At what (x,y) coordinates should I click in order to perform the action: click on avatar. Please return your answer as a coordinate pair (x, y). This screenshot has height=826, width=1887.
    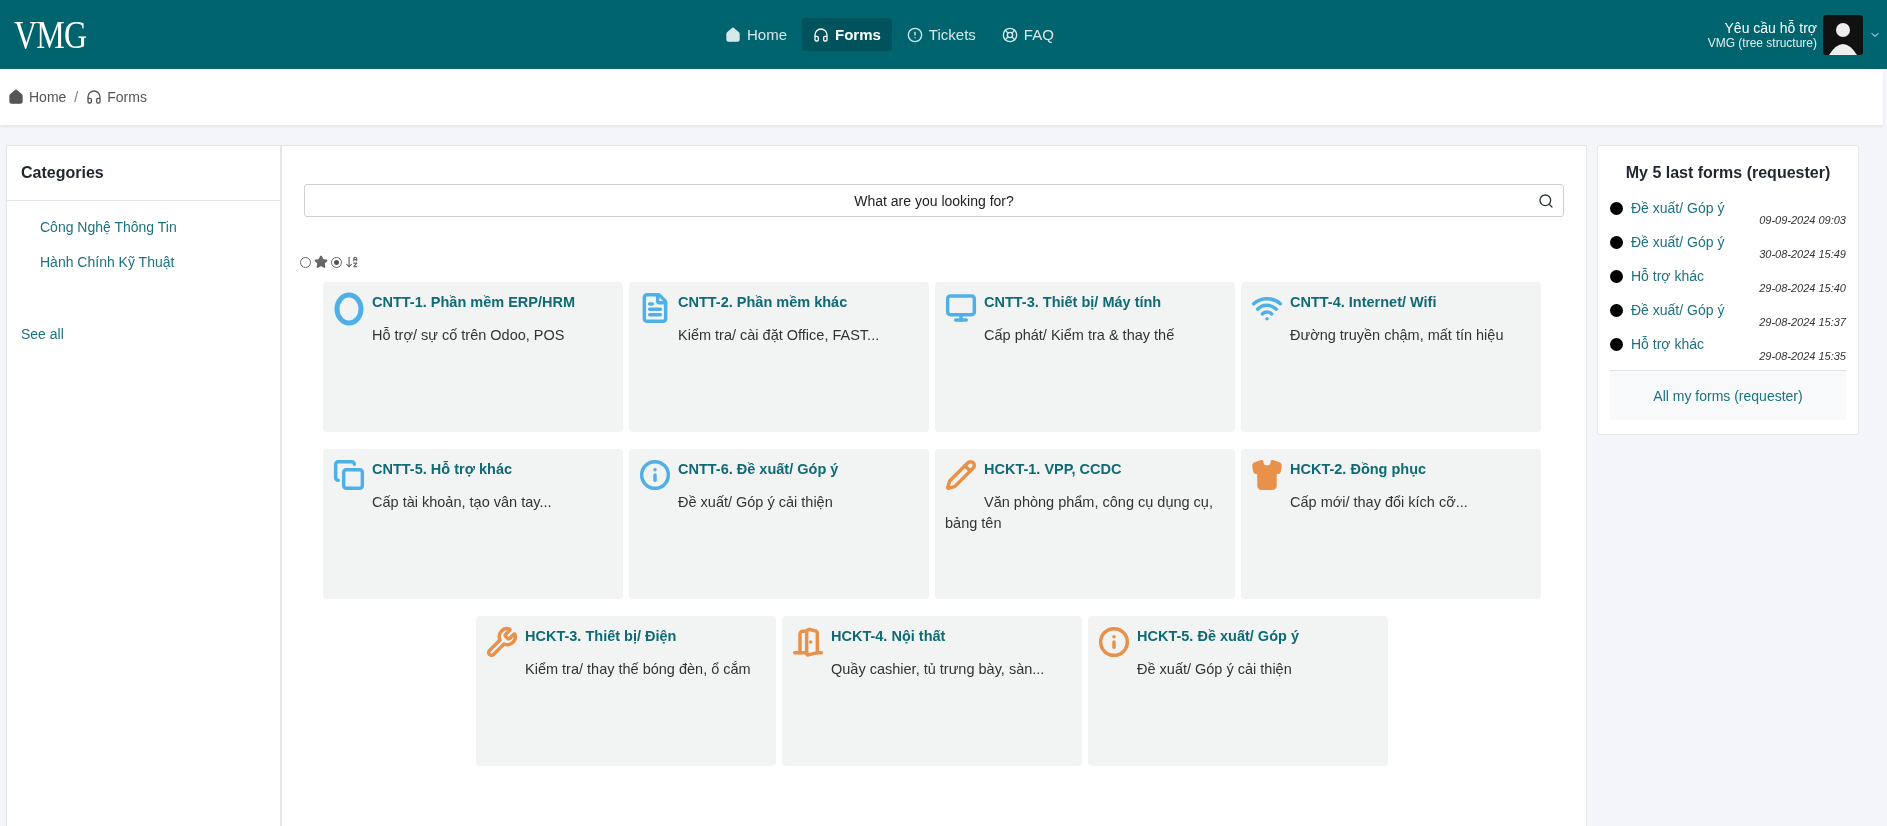
    Looking at the image, I should click on (1843, 34).